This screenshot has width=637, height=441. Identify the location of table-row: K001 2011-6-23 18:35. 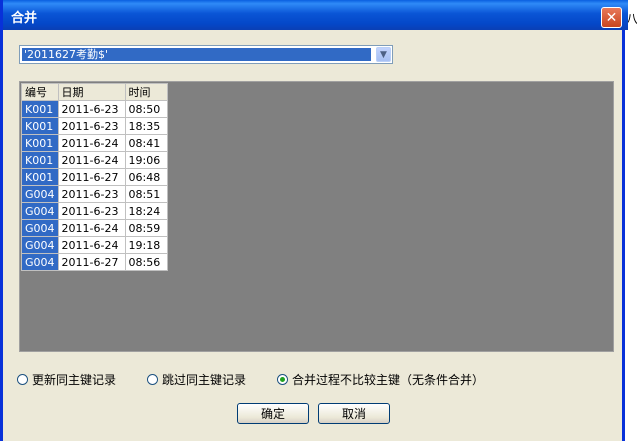
(94, 126).